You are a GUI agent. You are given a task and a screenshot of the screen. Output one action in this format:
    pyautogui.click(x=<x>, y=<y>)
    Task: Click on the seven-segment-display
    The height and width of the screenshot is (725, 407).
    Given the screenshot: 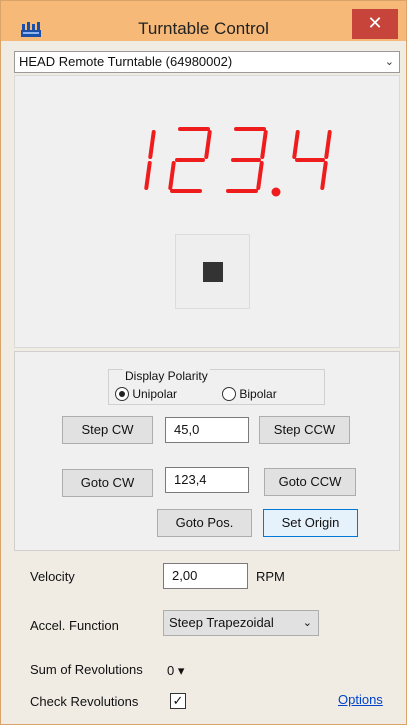 What is the action you would take?
    pyautogui.click(x=238, y=162)
    